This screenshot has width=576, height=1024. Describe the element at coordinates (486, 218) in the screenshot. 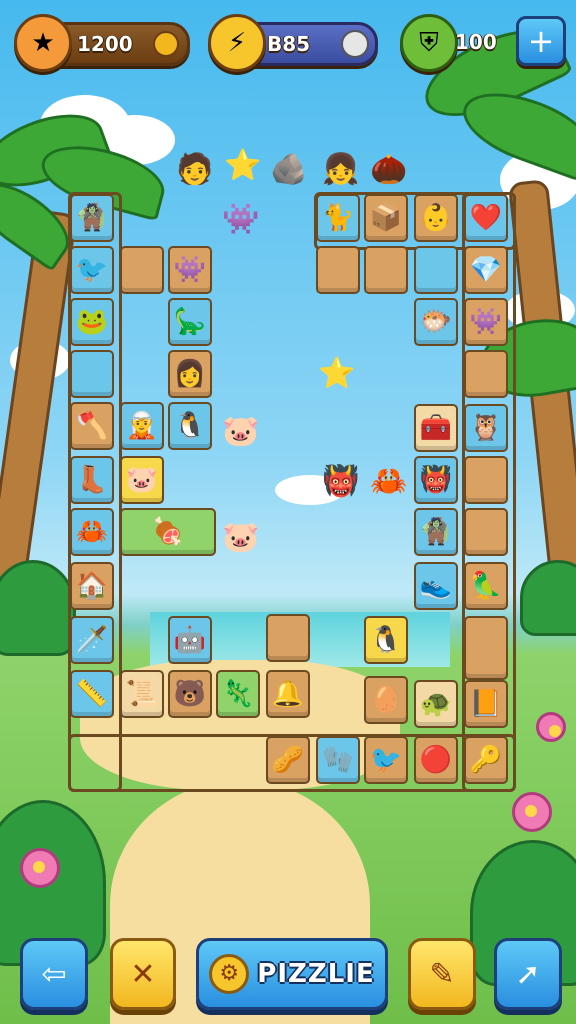

I see `tile-heart: ❤️` at that location.